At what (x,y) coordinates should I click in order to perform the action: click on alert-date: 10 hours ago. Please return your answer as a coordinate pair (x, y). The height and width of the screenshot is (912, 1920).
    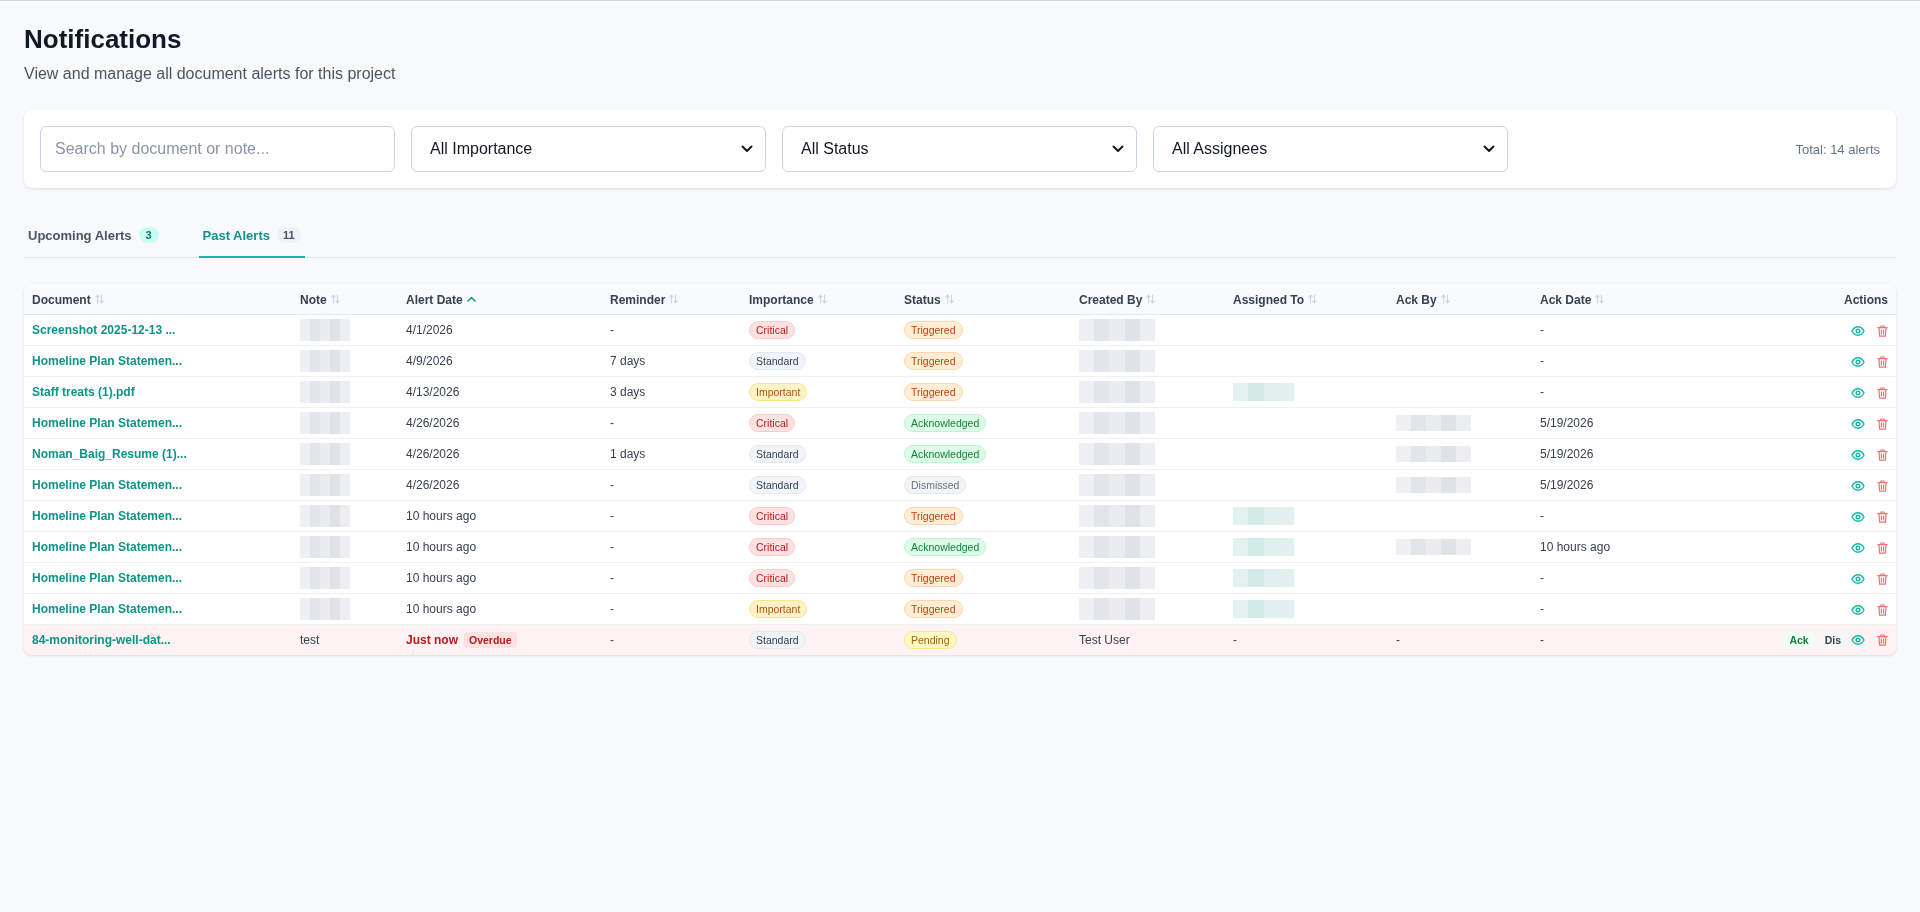
    Looking at the image, I should click on (441, 547).